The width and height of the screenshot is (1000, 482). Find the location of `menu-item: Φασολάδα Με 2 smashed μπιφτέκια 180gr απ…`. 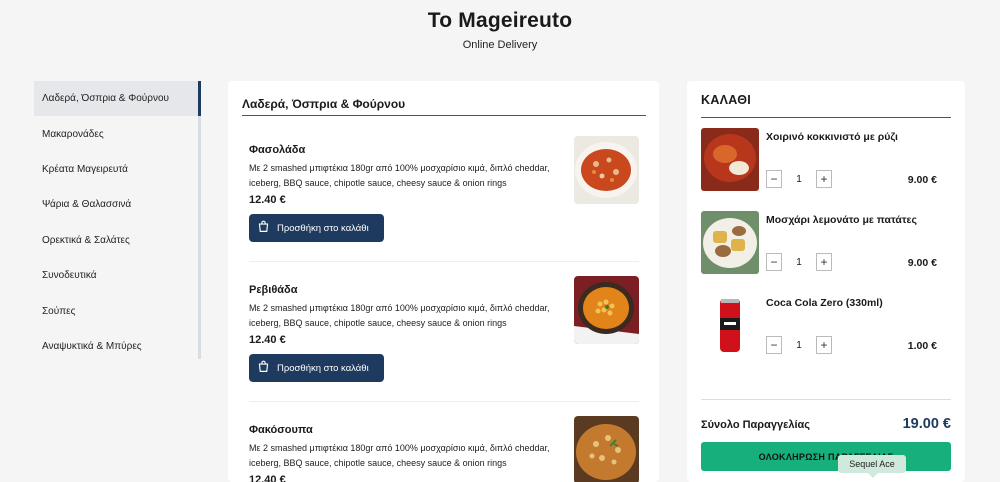

menu-item: Φασολάδα Με 2 smashed μπιφτέκια 180gr απ… is located at coordinates (444, 189).